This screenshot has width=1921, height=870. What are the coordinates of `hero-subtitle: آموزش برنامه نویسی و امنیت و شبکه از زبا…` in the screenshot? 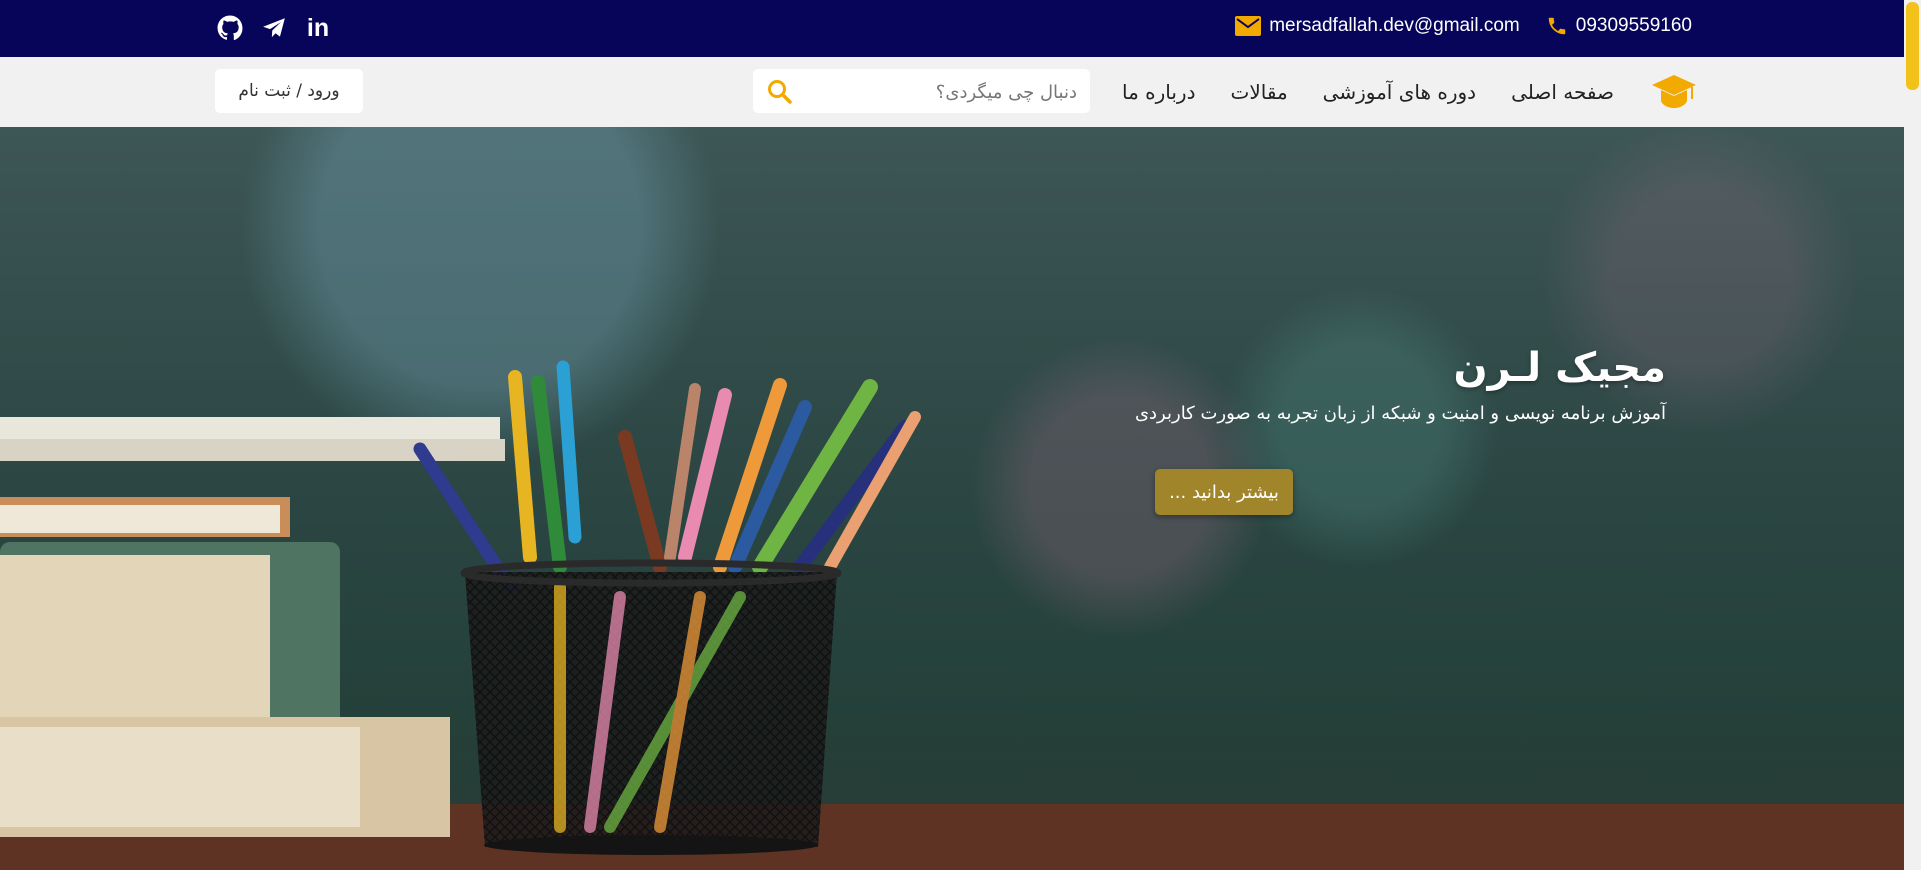 It's located at (1400, 413).